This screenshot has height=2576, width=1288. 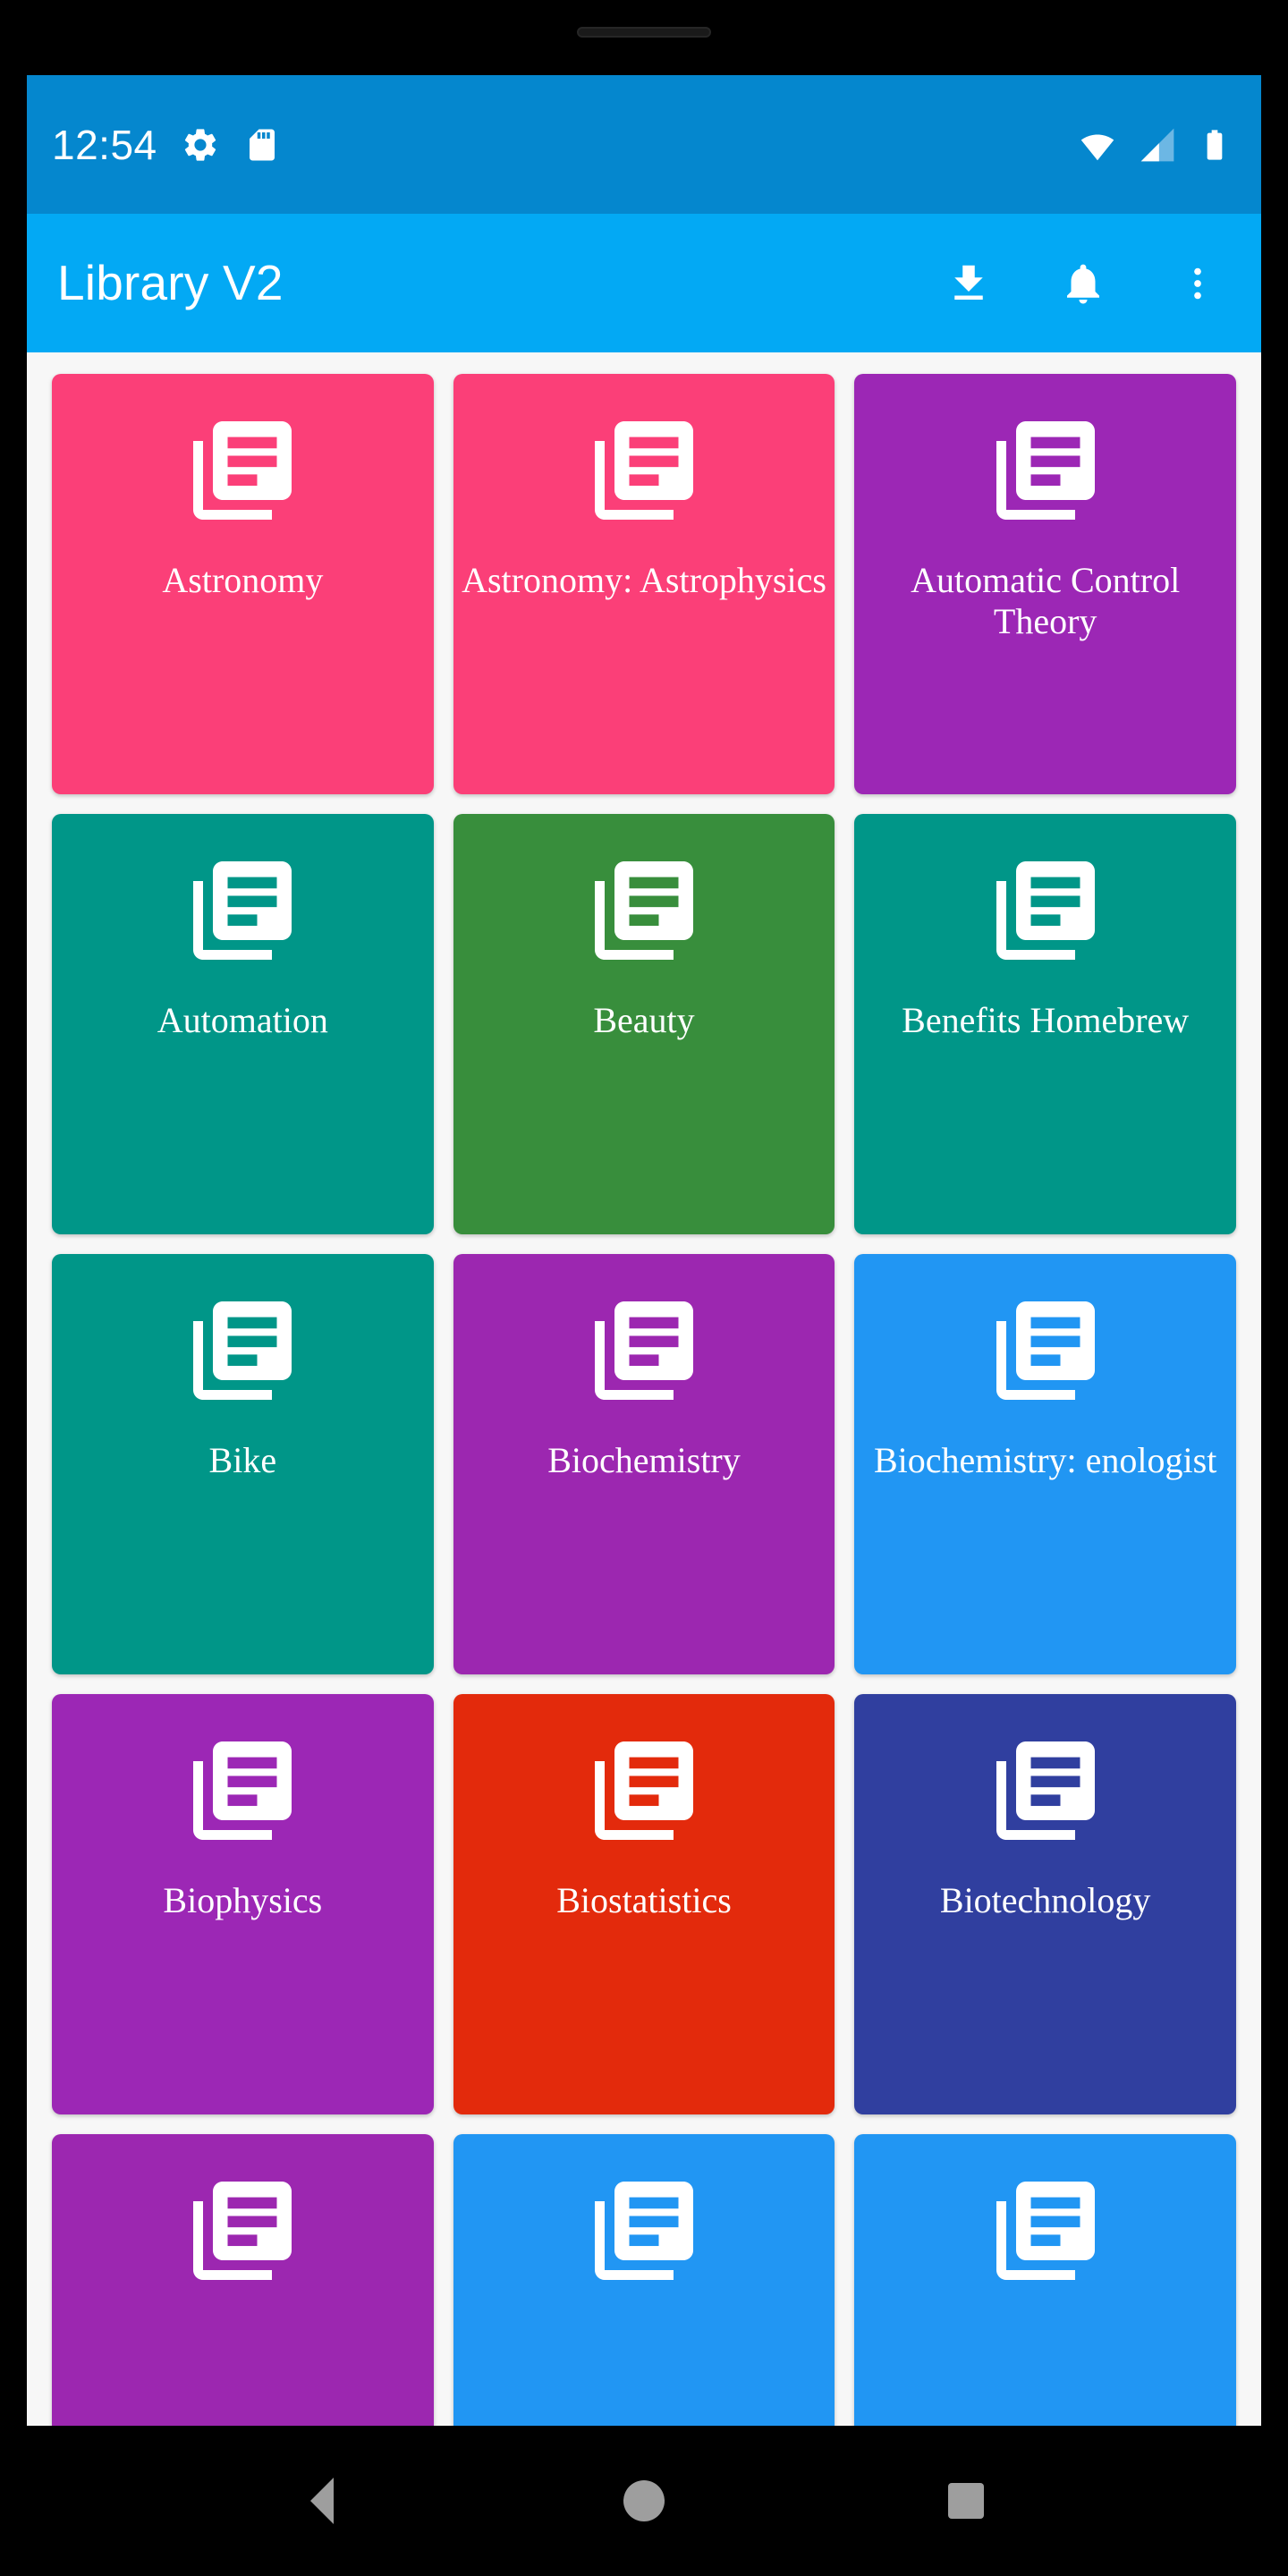 I want to click on app-title: Library V2, so click(x=170, y=282).